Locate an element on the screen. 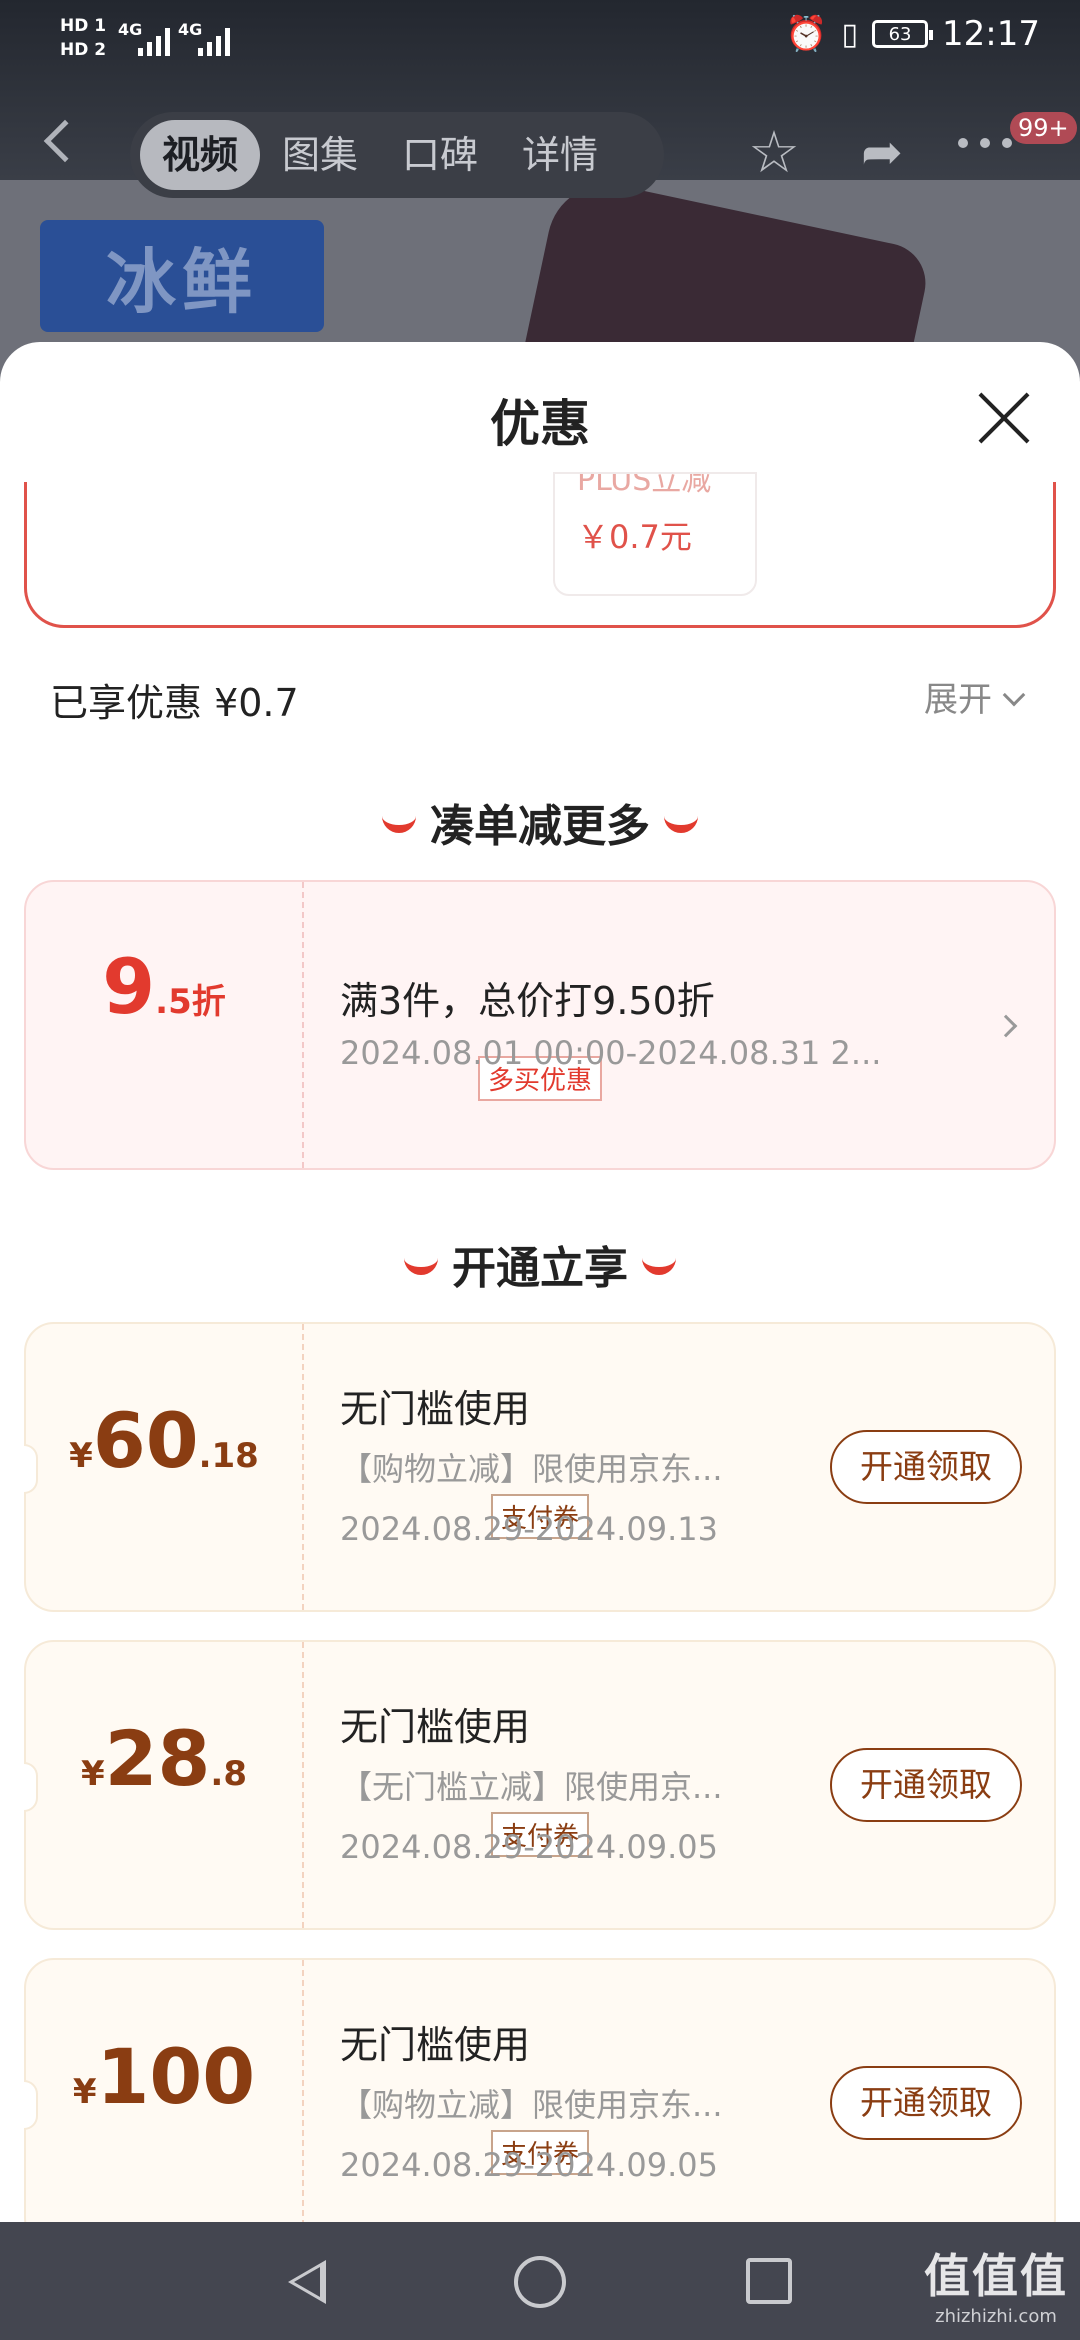 Image resolution: width=1080 pixels, height=2340 pixels. status-right: ⏰ ▯ 63 12:17 is located at coordinates (912, 34).